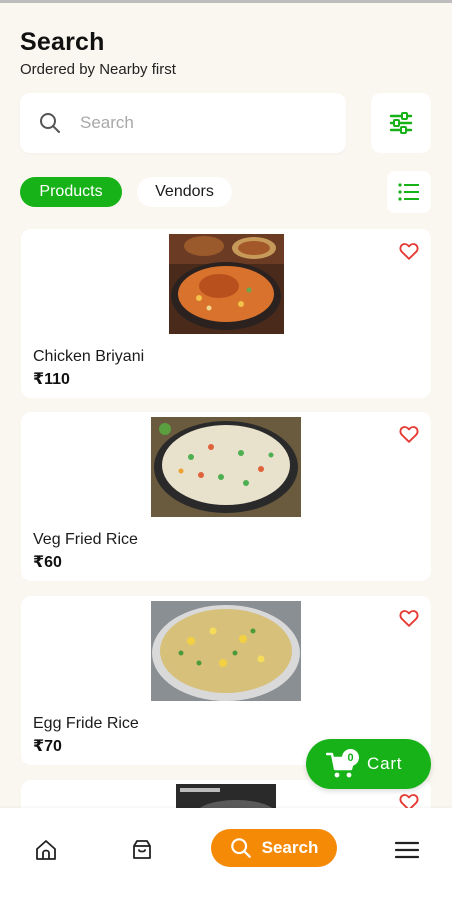 Image resolution: width=452 pixels, height=900 pixels. What do you see at coordinates (47, 562) in the screenshot?
I see `product-price: ₹60` at bounding box center [47, 562].